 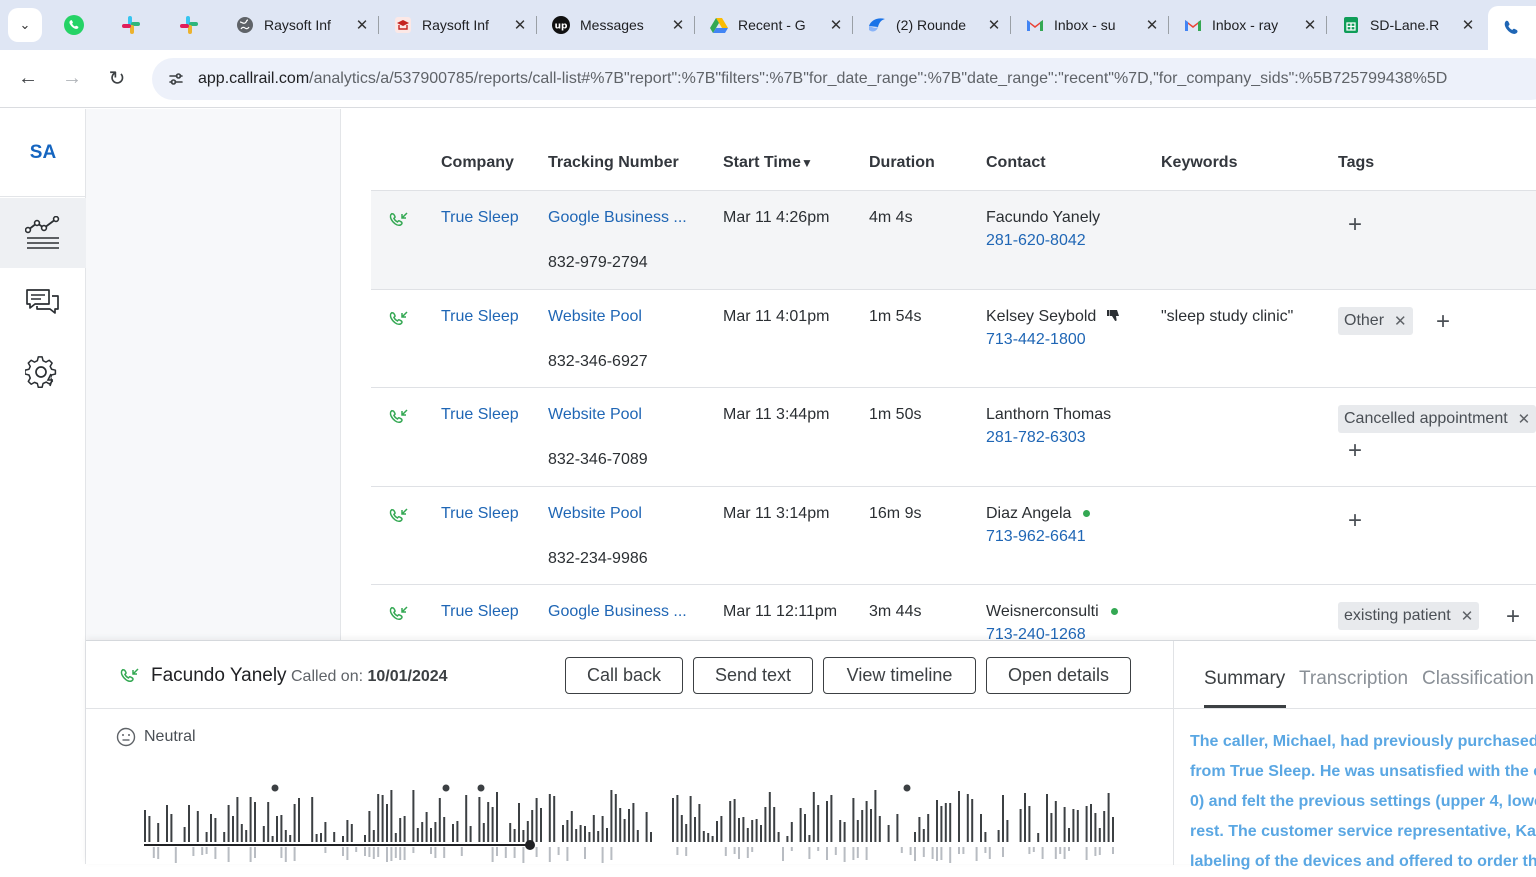 I want to click on column-header-tracking-number: Tracking Number, so click(x=613, y=163).